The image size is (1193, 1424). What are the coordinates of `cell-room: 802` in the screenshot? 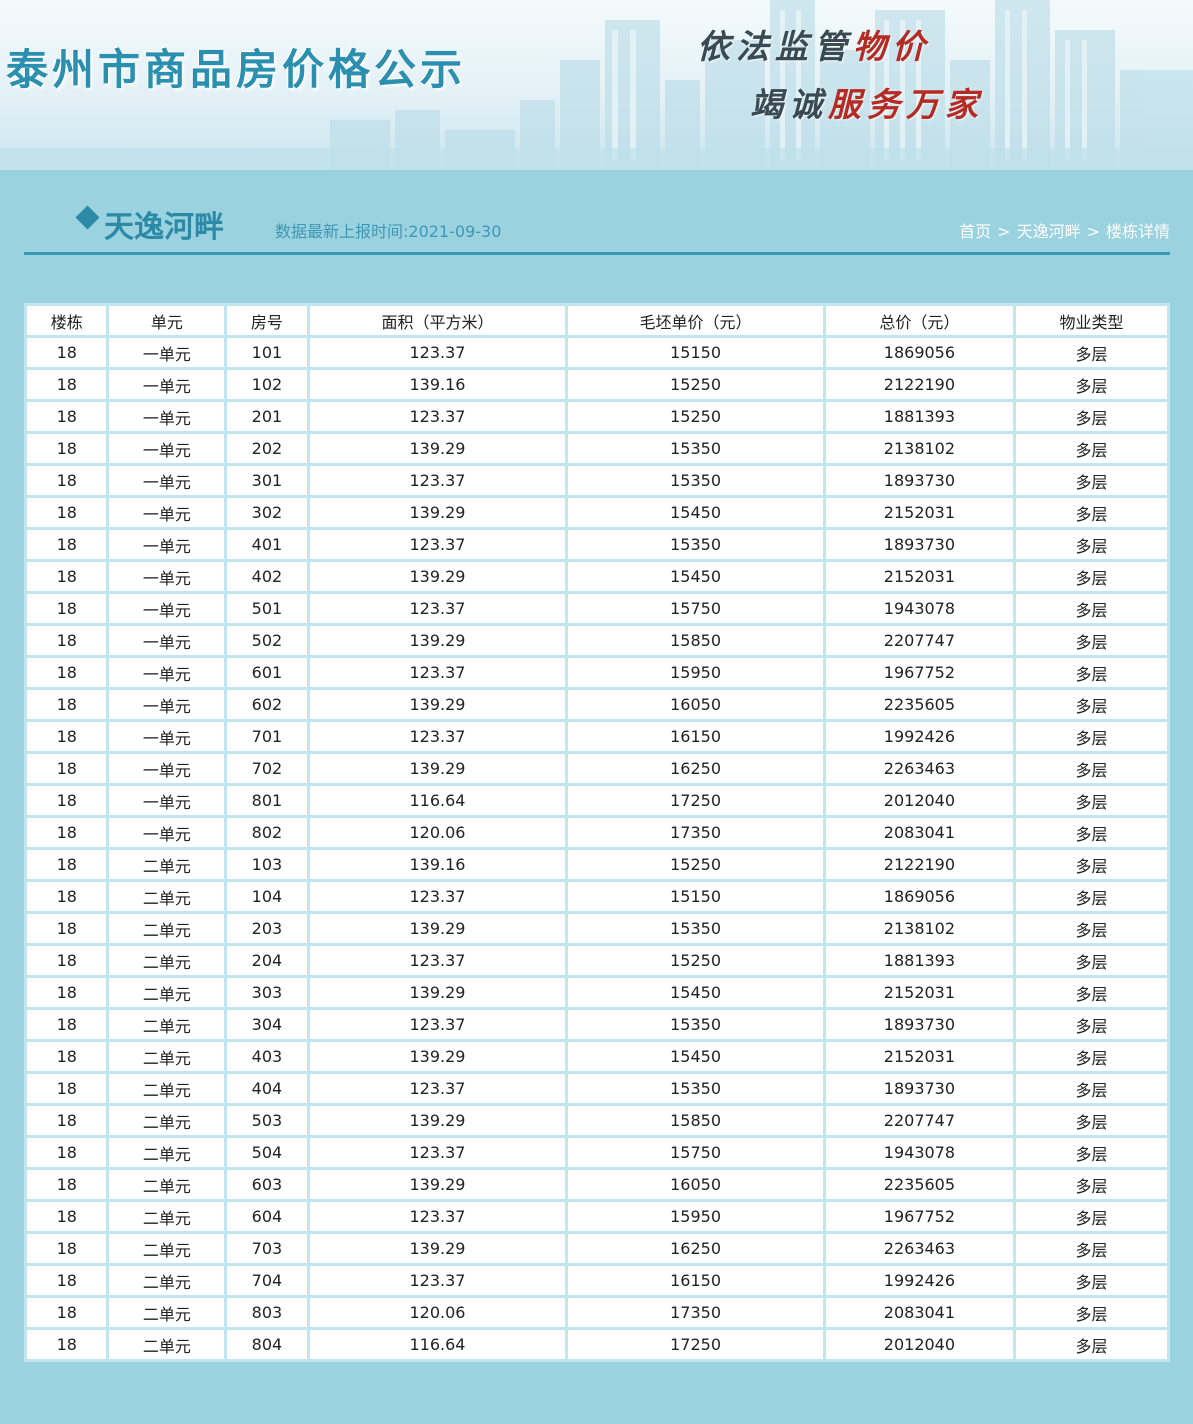 It's located at (267, 832).